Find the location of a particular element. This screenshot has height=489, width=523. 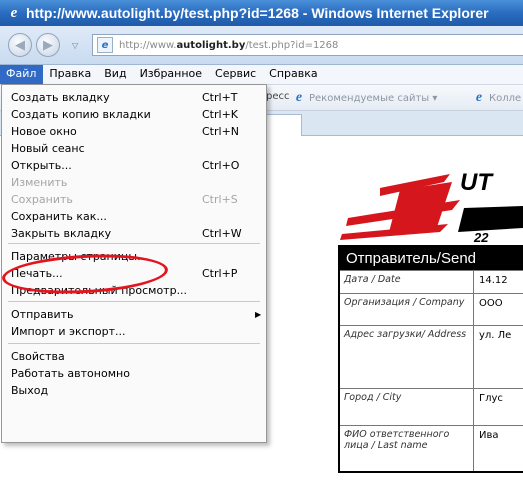

menu-item-exit: Выход is located at coordinates (134, 390).